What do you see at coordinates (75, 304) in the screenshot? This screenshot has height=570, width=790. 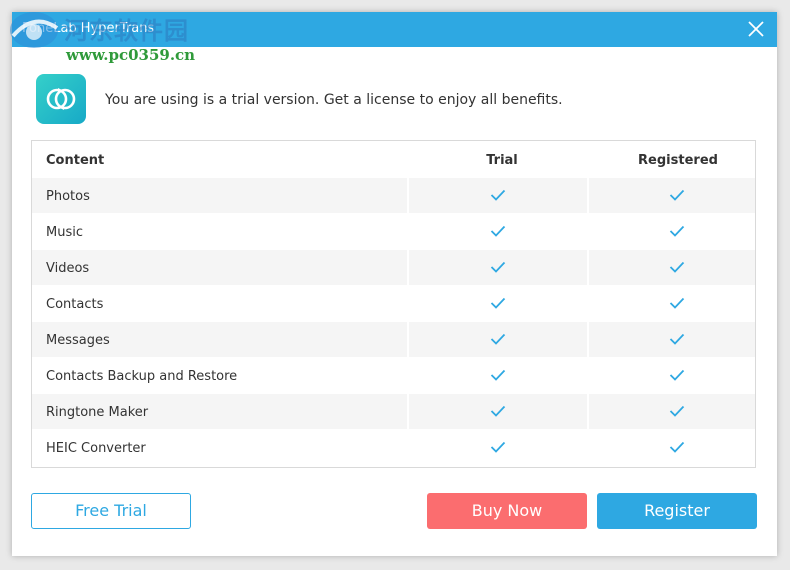 I see `feature-label: Contacts` at bounding box center [75, 304].